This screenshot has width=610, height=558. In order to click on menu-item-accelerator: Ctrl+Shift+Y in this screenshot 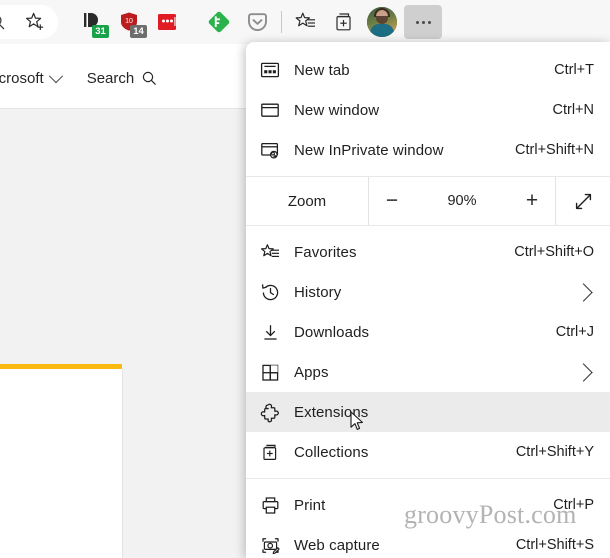, I will do `click(554, 452)`.